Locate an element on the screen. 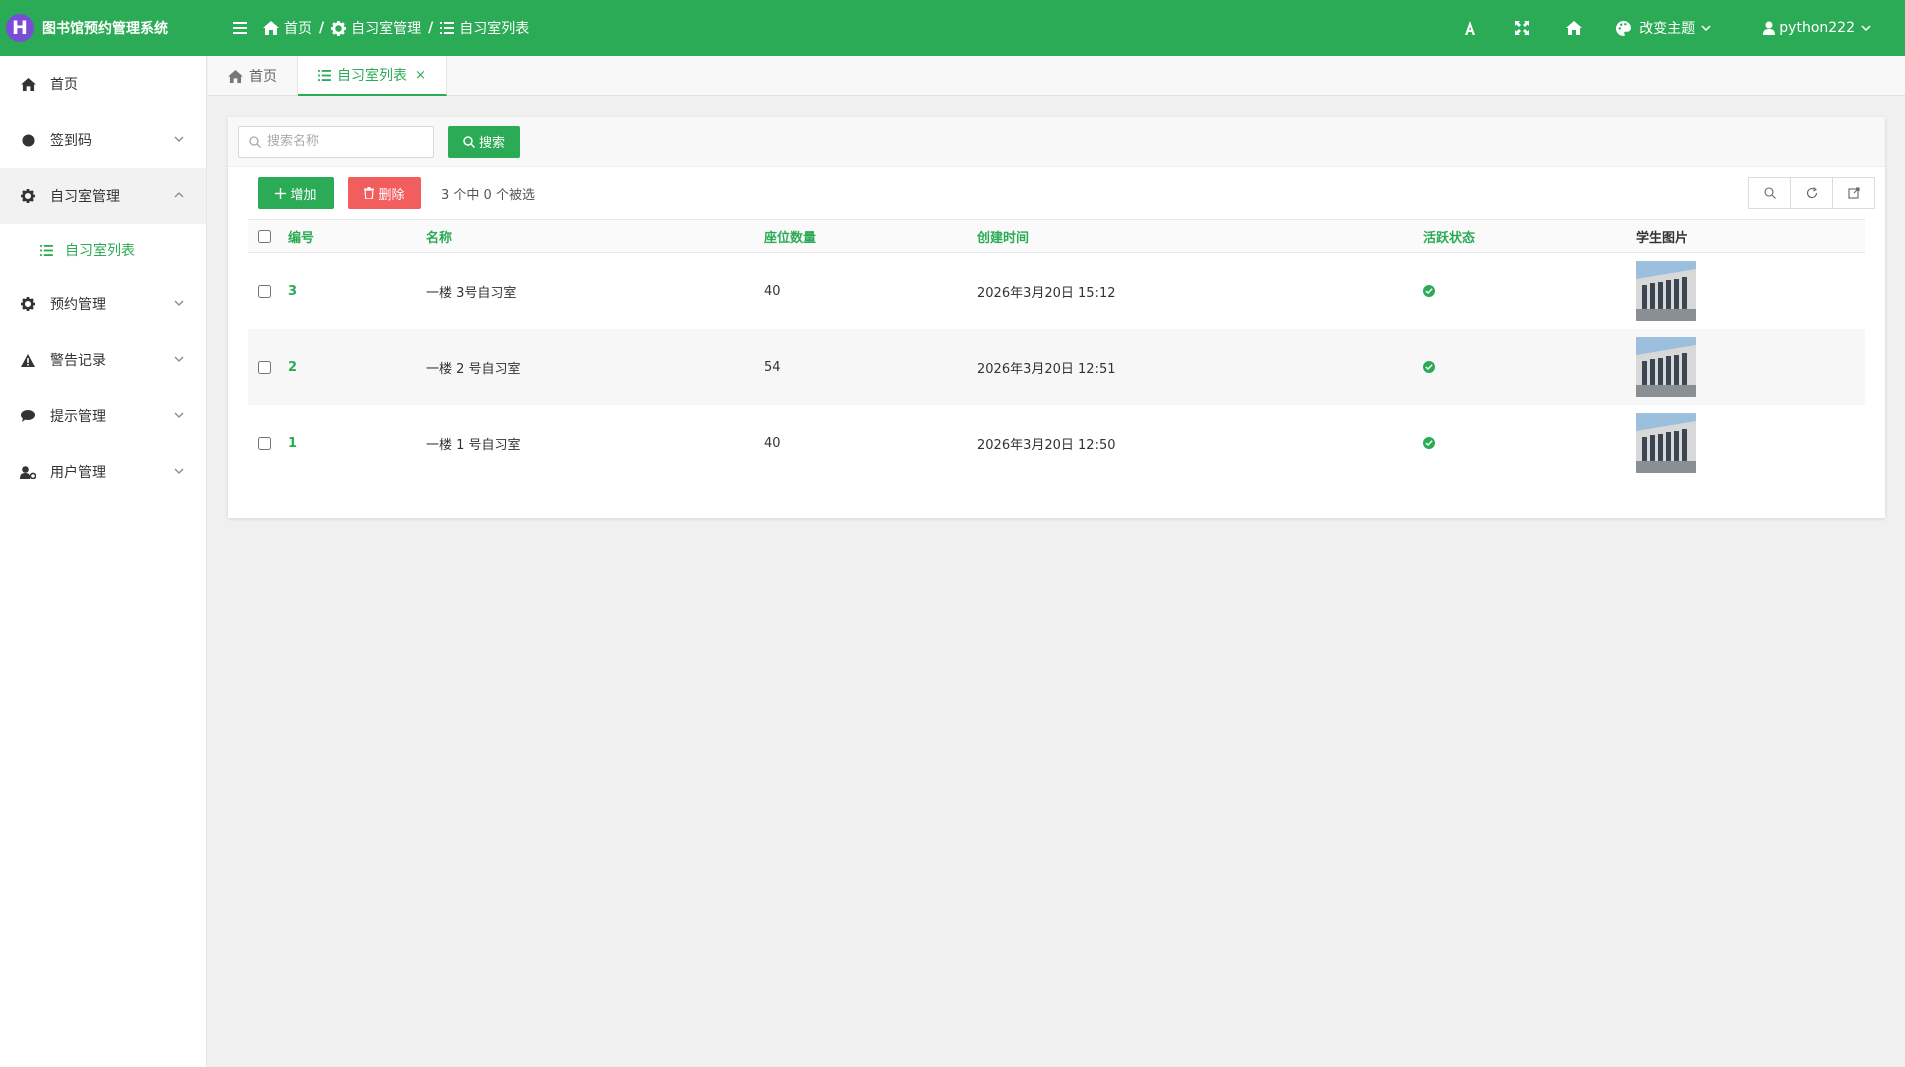 The image size is (1905, 1067). column-header-id: 编号 is located at coordinates (357, 236).